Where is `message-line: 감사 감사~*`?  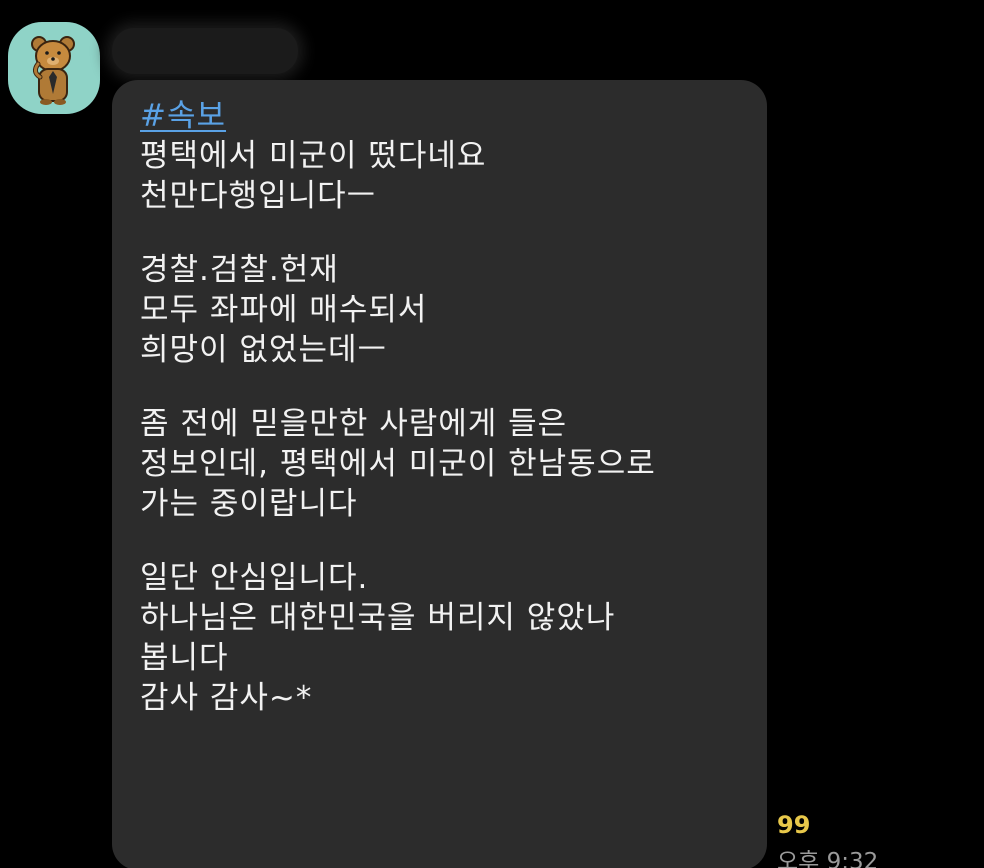 message-line: 감사 감사~* is located at coordinates (226, 698).